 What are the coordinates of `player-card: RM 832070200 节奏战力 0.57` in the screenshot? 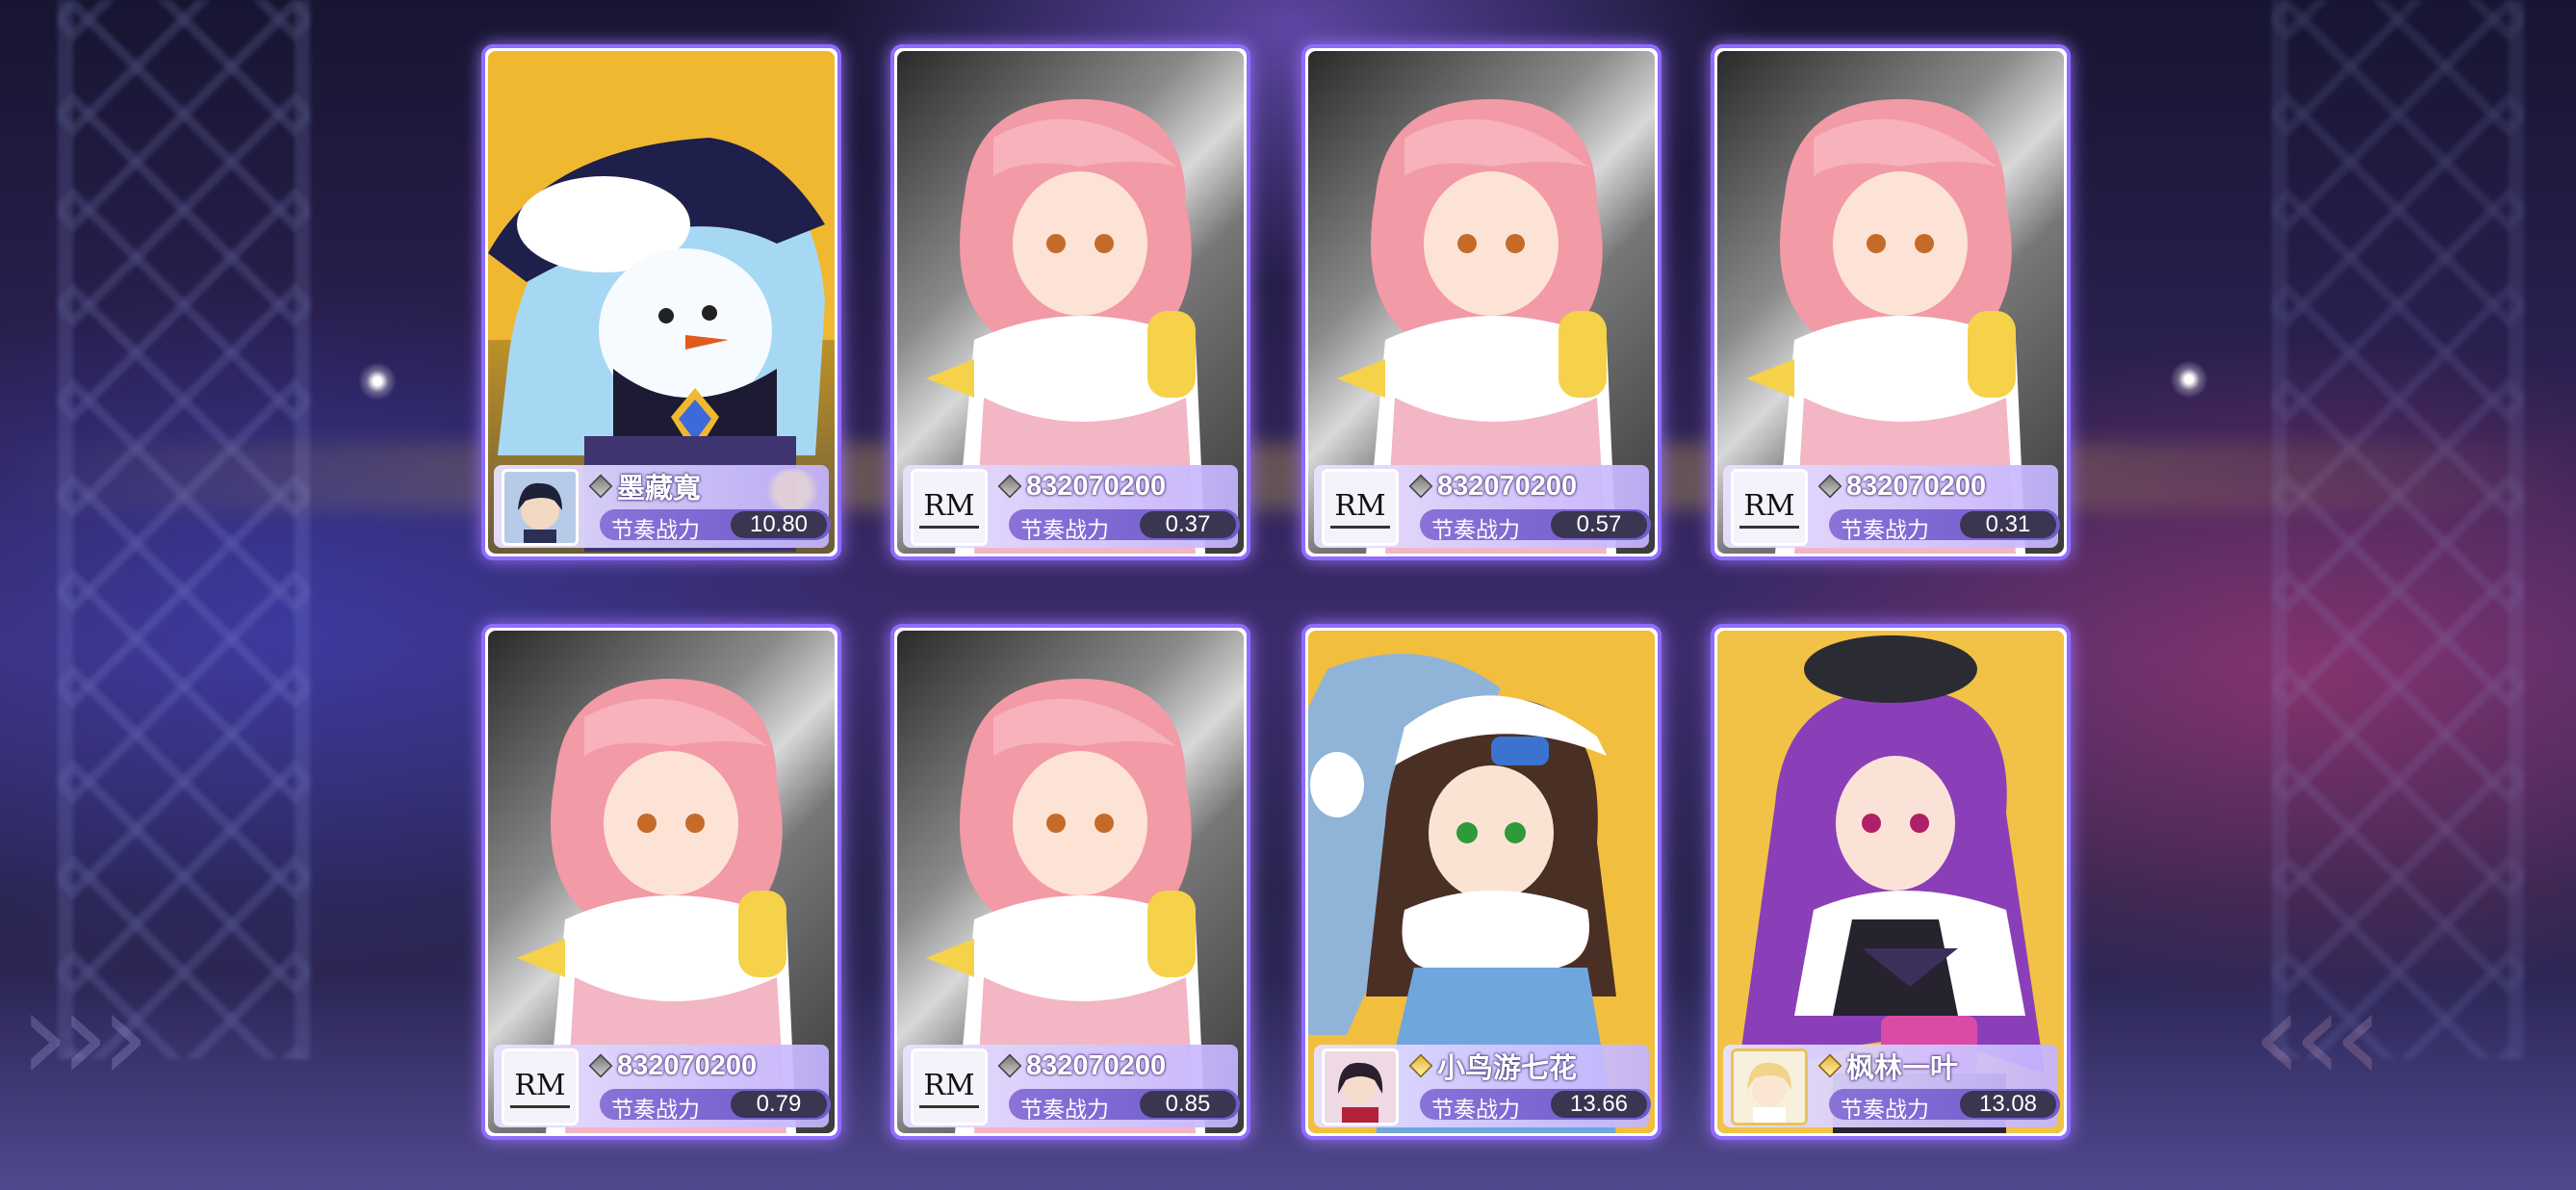 It's located at (1481, 302).